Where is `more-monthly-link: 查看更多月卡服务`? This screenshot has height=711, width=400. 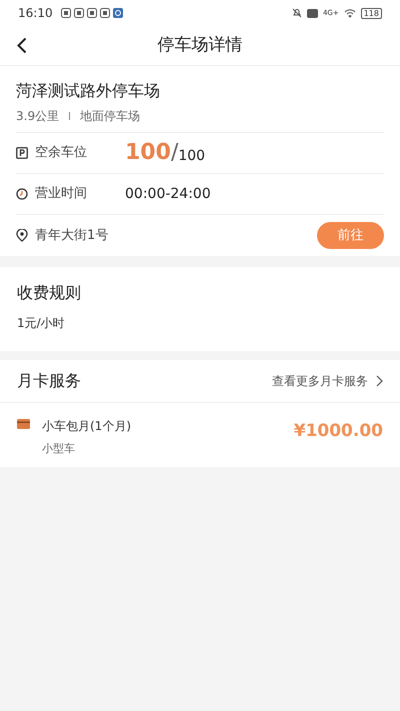 more-monthly-link: 查看更多月卡服务 is located at coordinates (320, 381).